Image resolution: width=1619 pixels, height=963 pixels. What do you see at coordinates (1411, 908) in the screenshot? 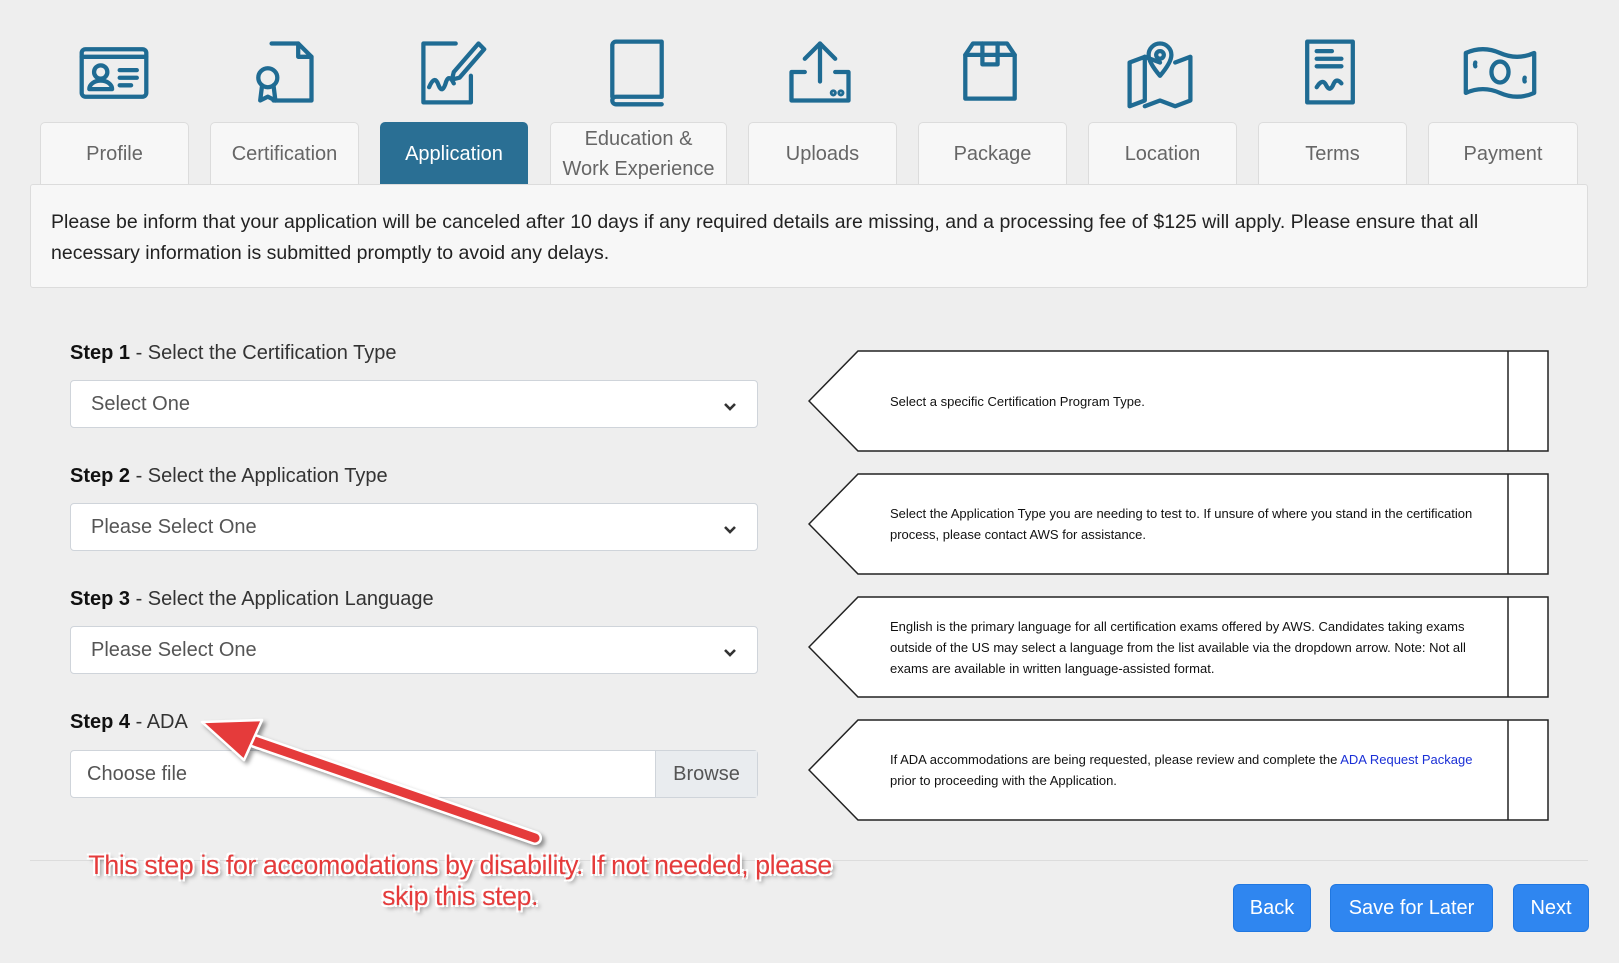
I see `save-for-later-button: Save for Later` at bounding box center [1411, 908].